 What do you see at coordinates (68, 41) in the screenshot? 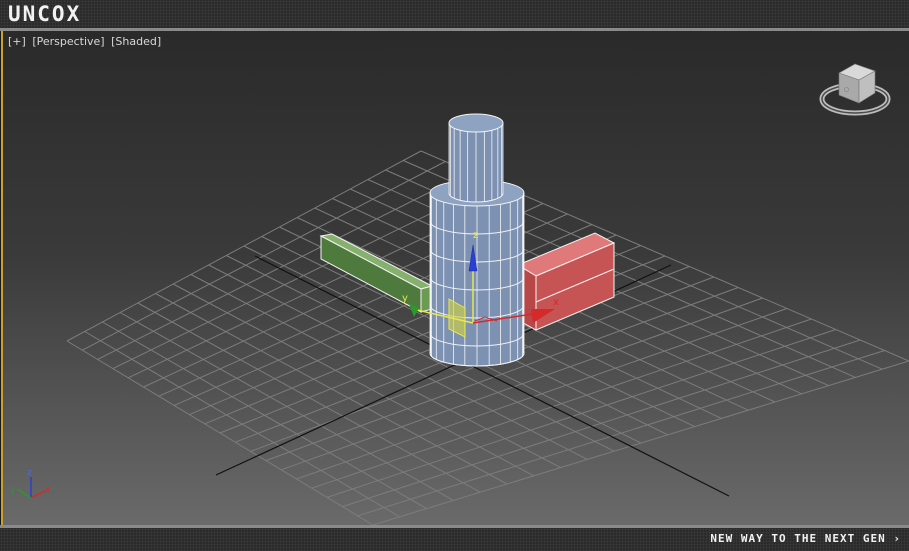
I see `viewport-view-menu: [Perspective]` at bounding box center [68, 41].